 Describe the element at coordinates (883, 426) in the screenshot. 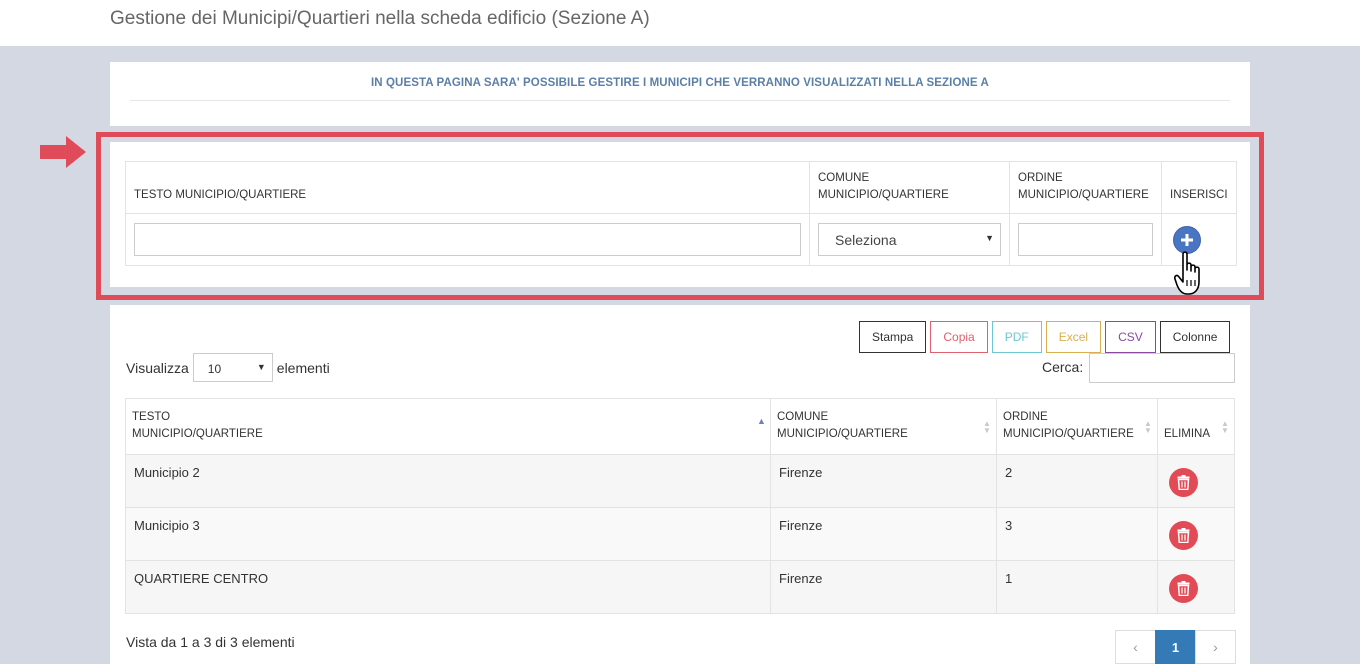

I see `col-comune: COMUNE MUNICIPIO/QUARTIERE ▲ ▼` at that location.